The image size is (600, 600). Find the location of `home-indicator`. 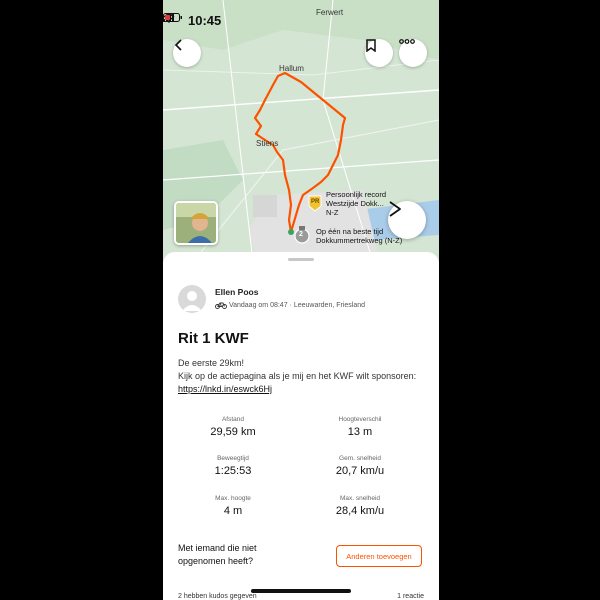

home-indicator is located at coordinates (301, 591).